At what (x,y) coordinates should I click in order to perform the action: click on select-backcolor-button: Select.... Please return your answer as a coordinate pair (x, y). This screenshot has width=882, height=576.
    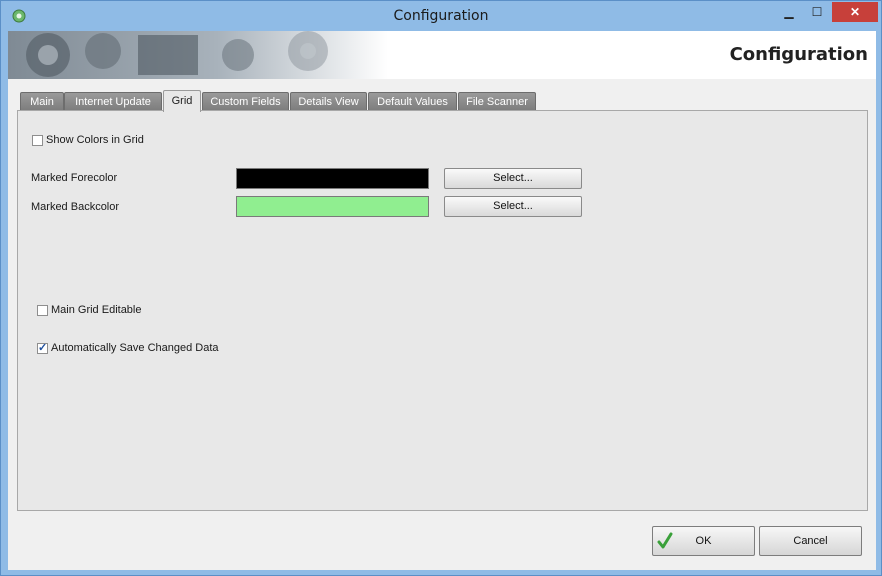
    Looking at the image, I should click on (513, 206).